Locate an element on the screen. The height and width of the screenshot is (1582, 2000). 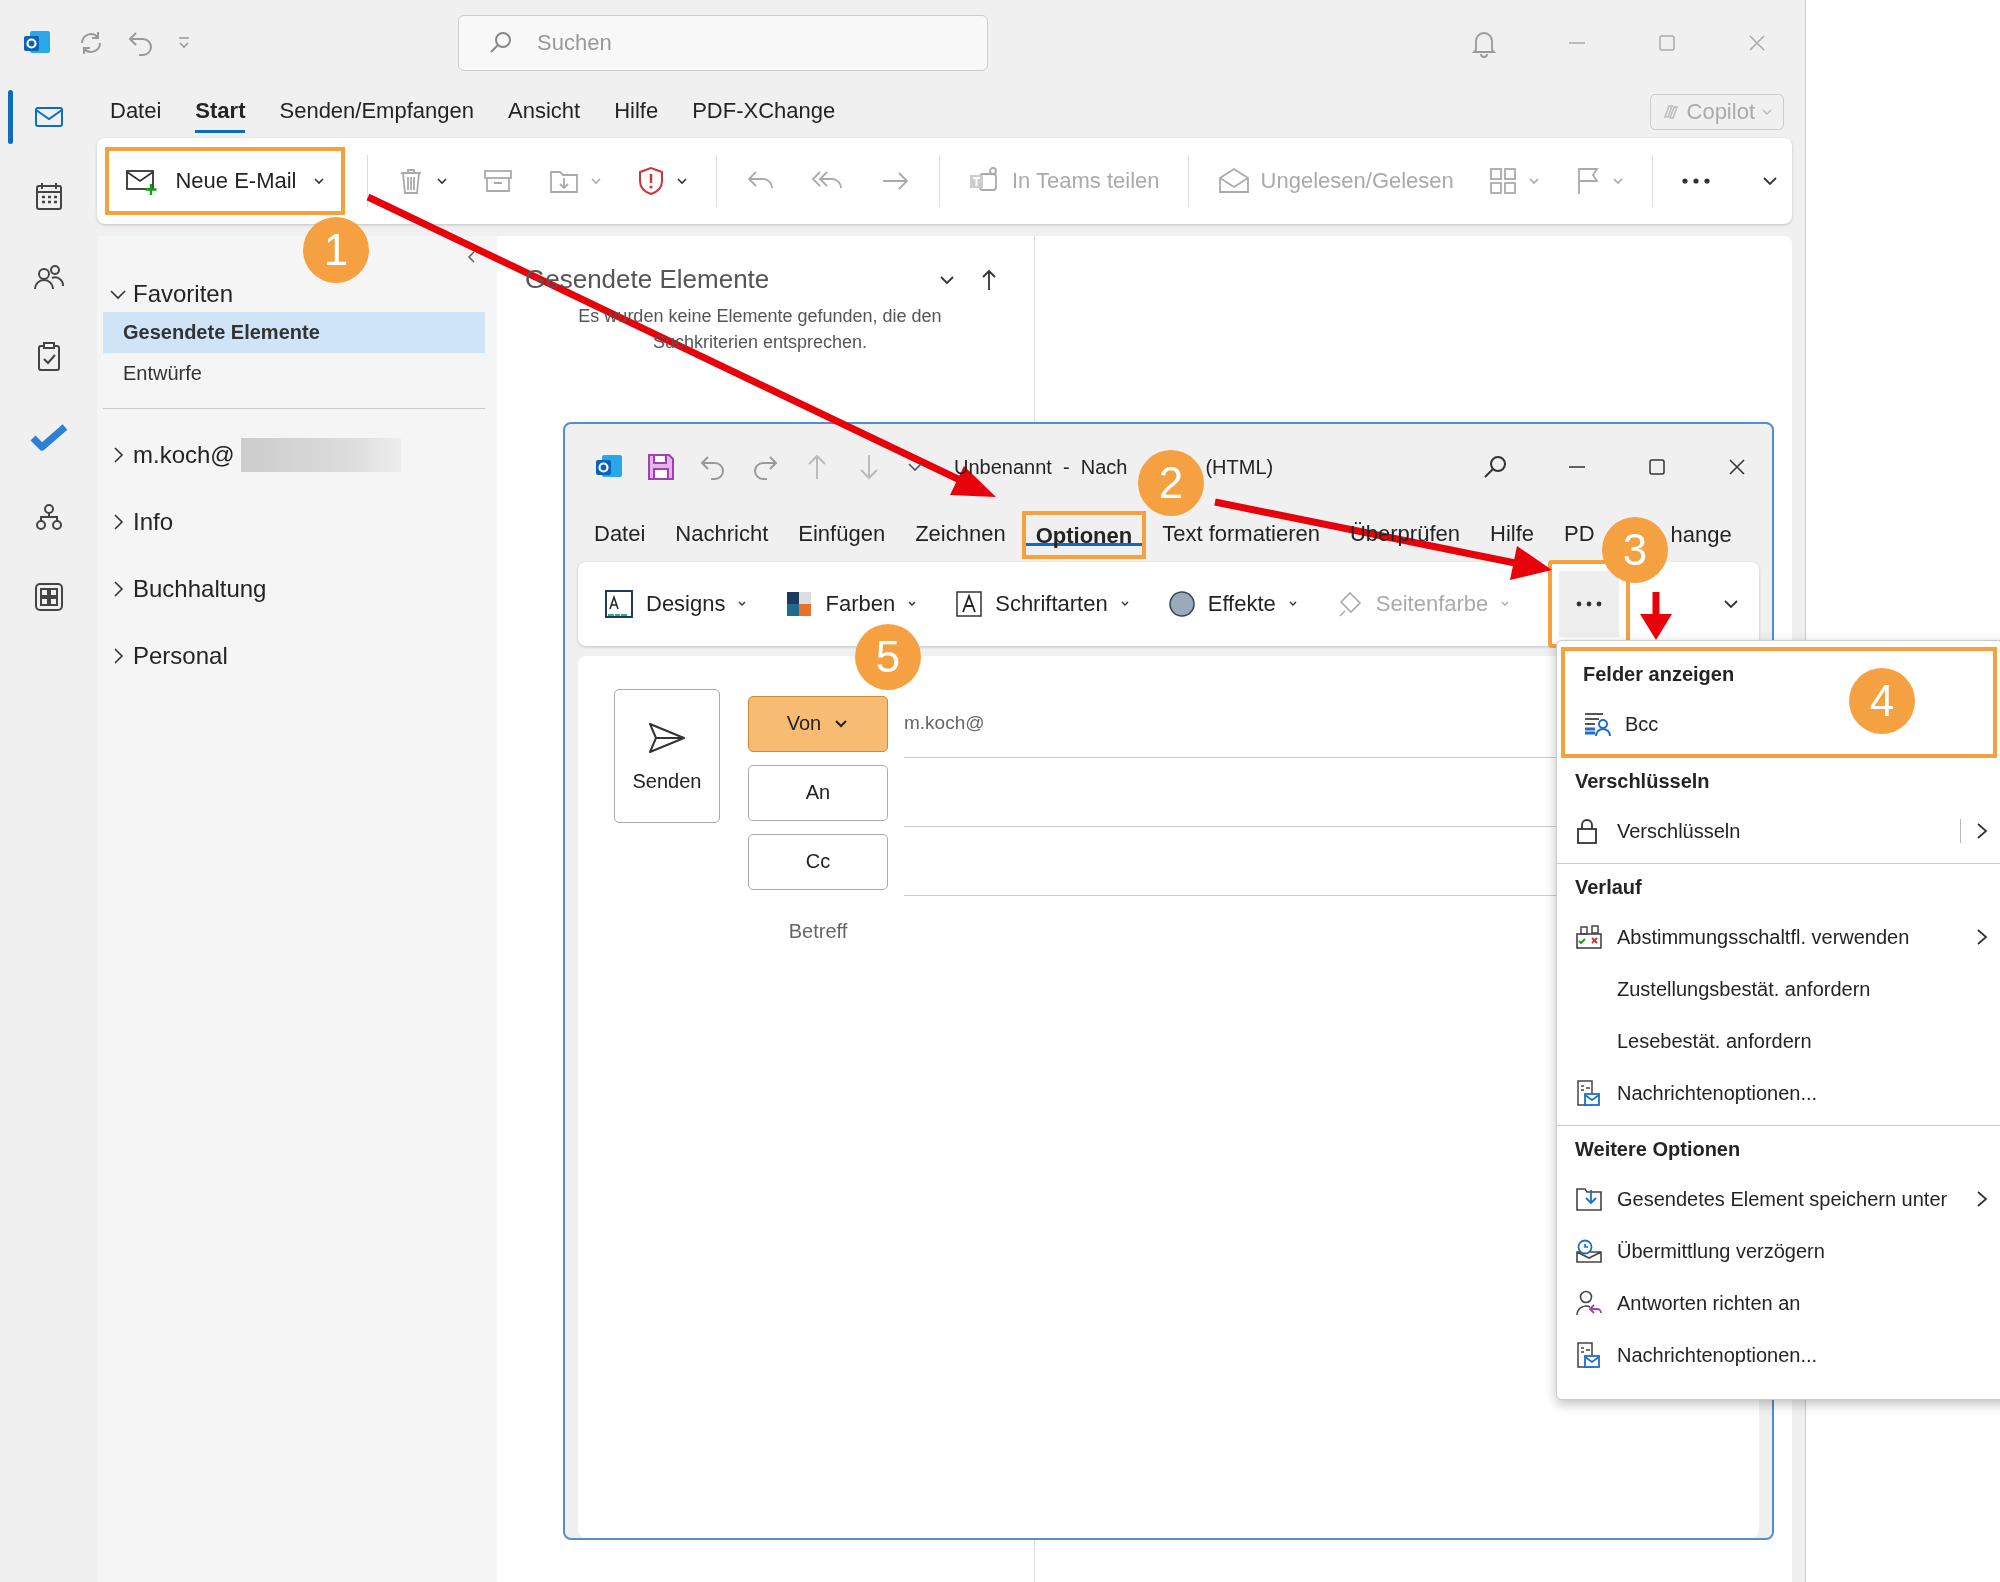
menu-item: Gesendetes Element speichern unter is located at coordinates (1778, 1199).